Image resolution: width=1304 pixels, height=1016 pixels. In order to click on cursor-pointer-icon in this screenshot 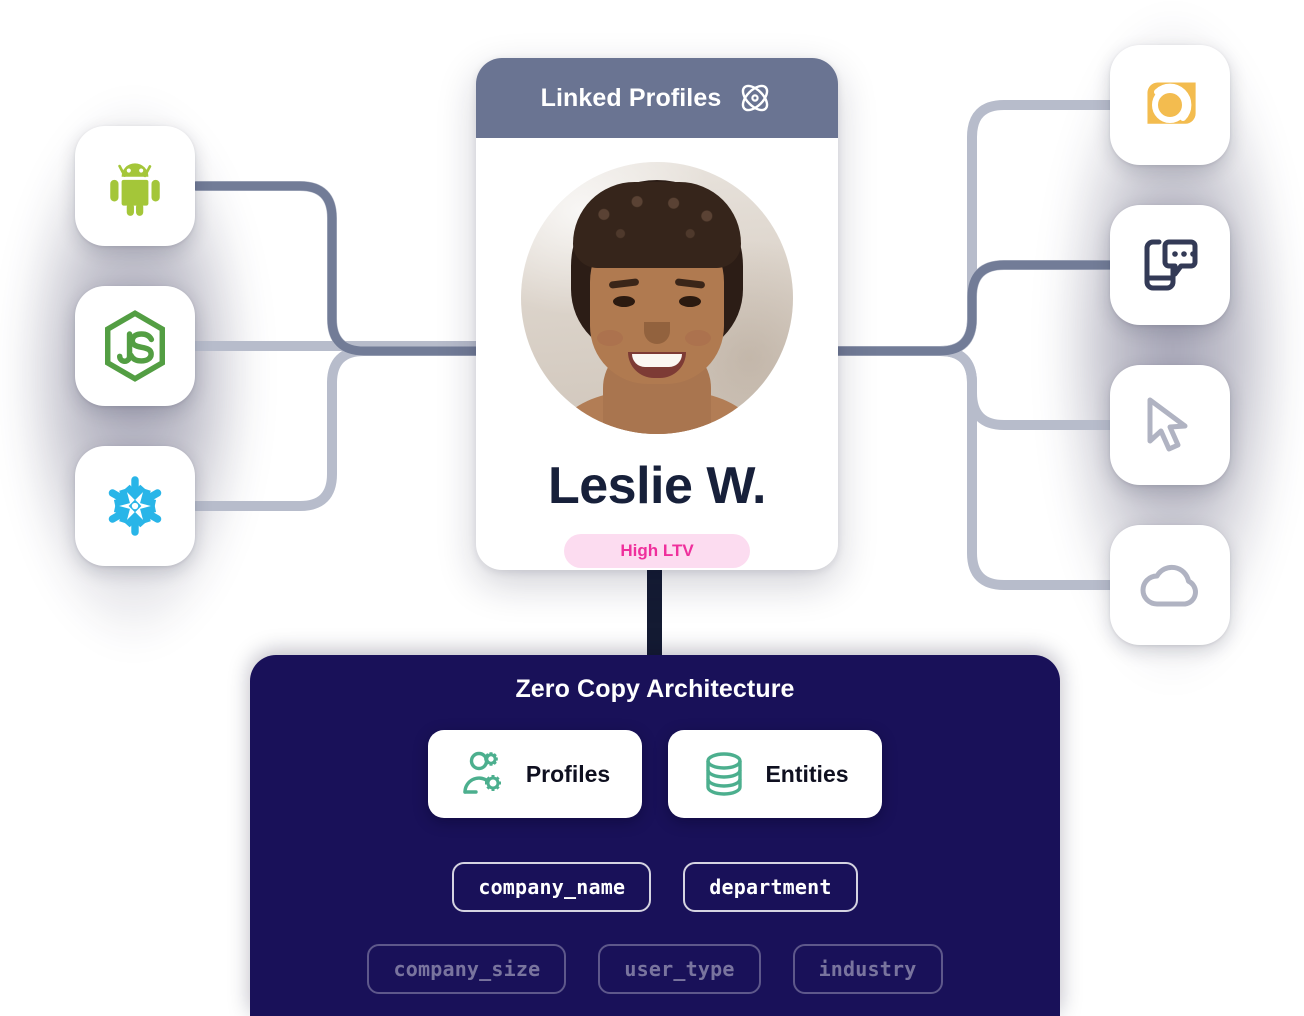, I will do `click(1167, 424)`.